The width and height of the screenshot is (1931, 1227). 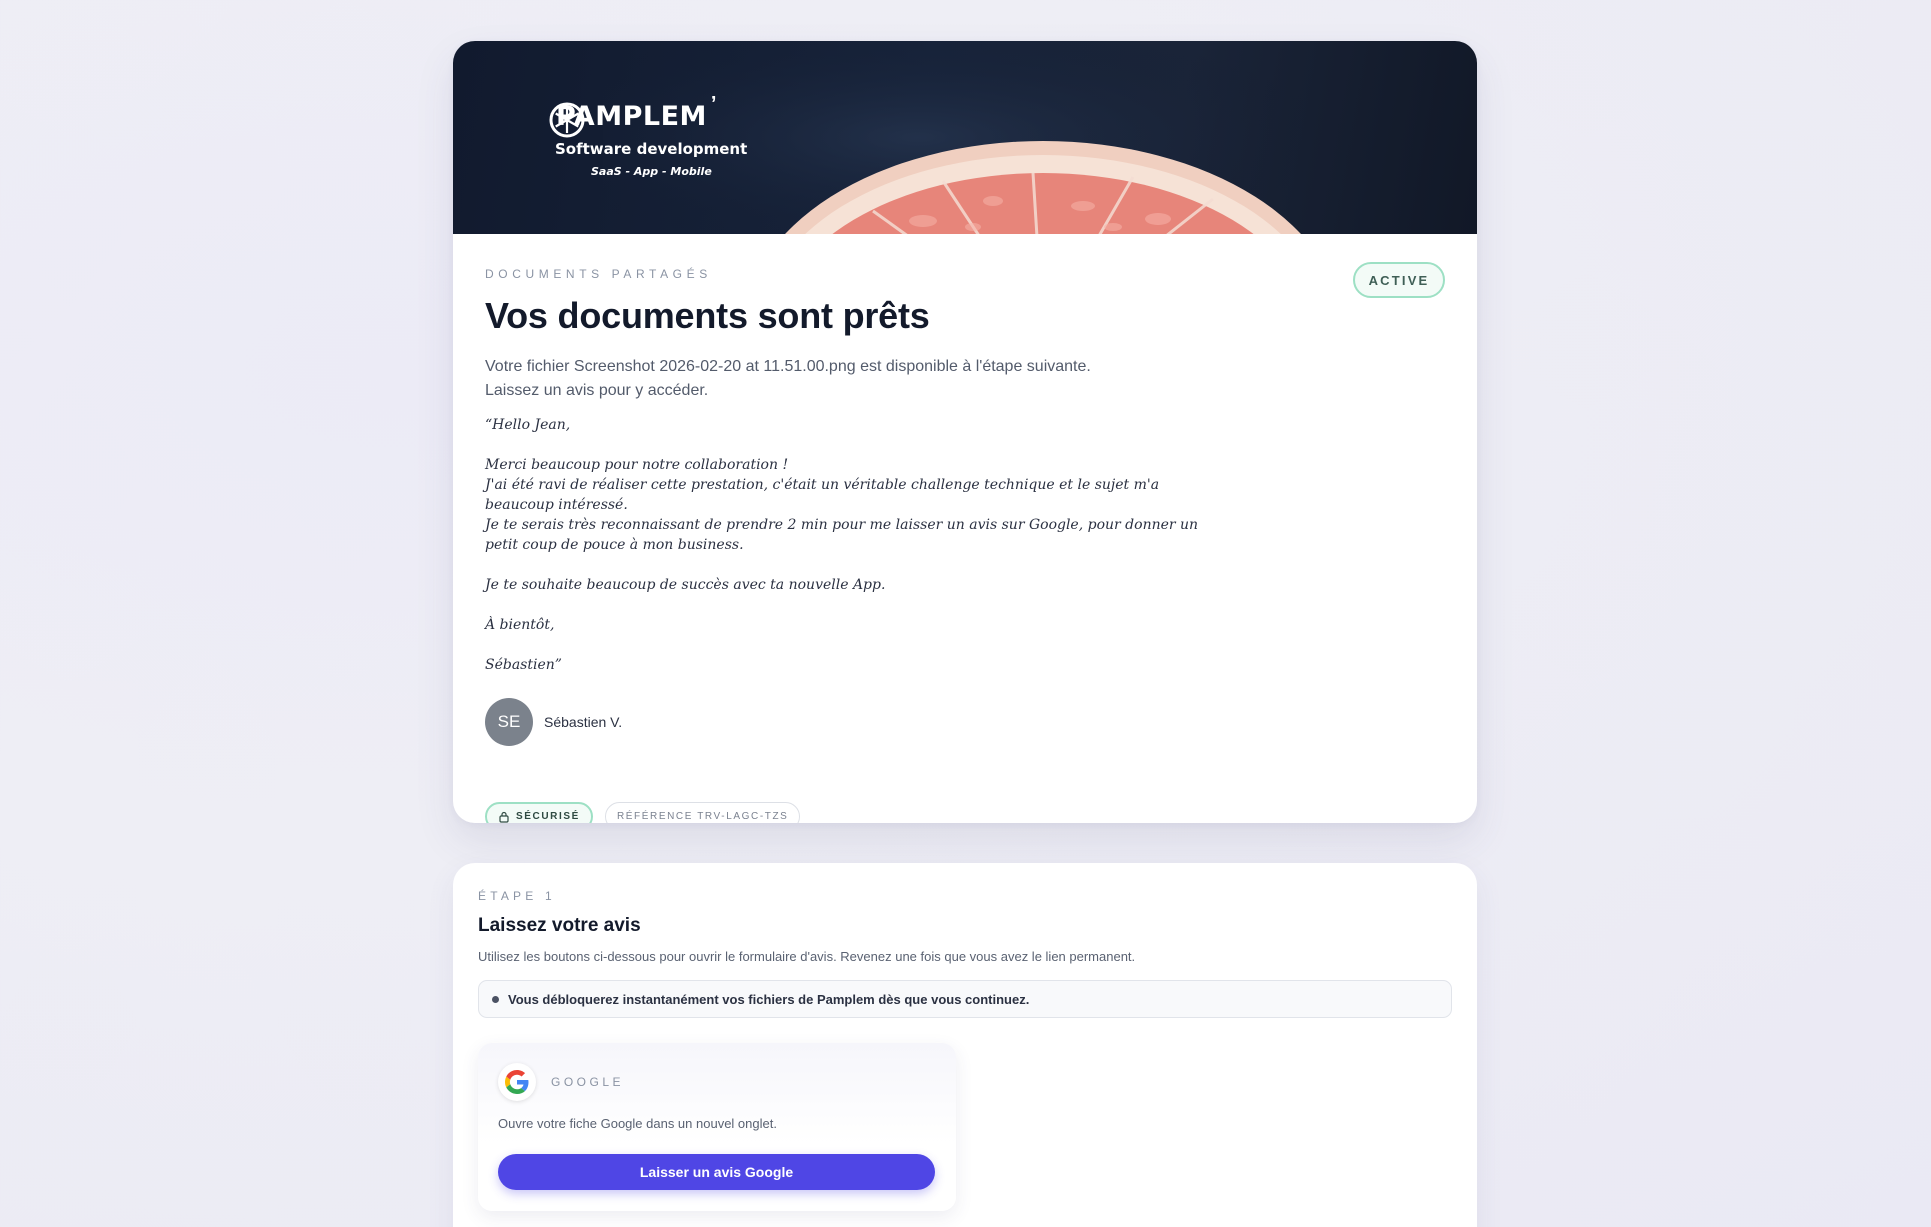 What do you see at coordinates (588, 1082) in the screenshot?
I see `provider-label: GOOGLE` at bounding box center [588, 1082].